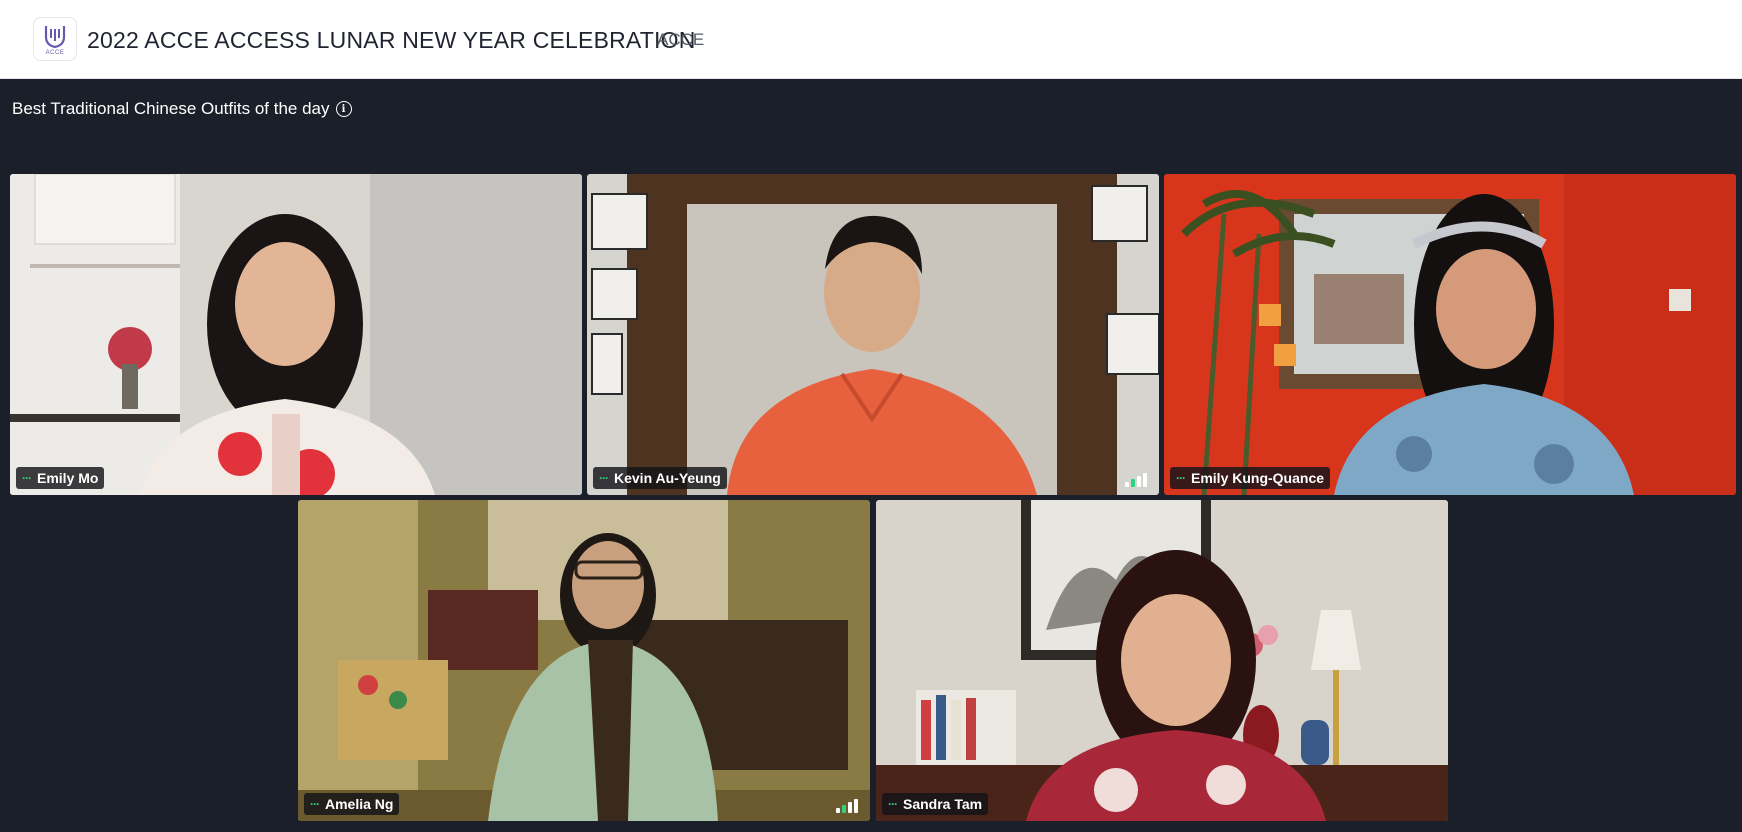 Image resolution: width=1742 pixels, height=832 pixels. What do you see at coordinates (667, 478) in the screenshot?
I see `participant-name: Kevin Au-Yeung` at bounding box center [667, 478].